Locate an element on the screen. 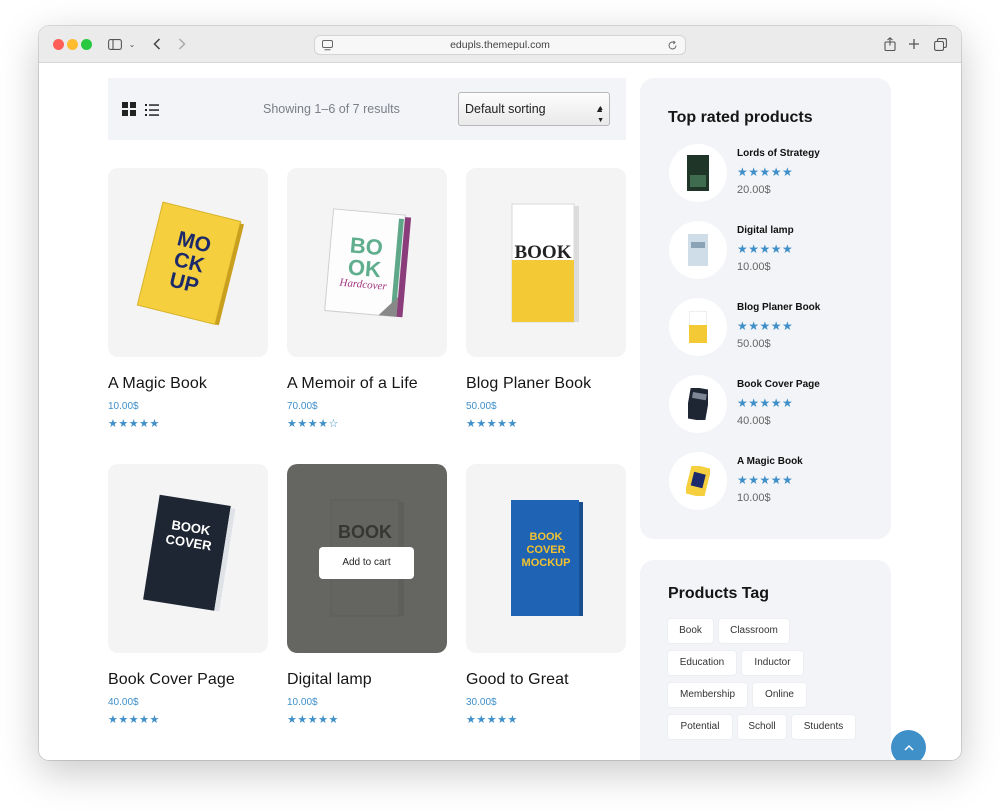  product-title: Digital lamp is located at coordinates (329, 680).